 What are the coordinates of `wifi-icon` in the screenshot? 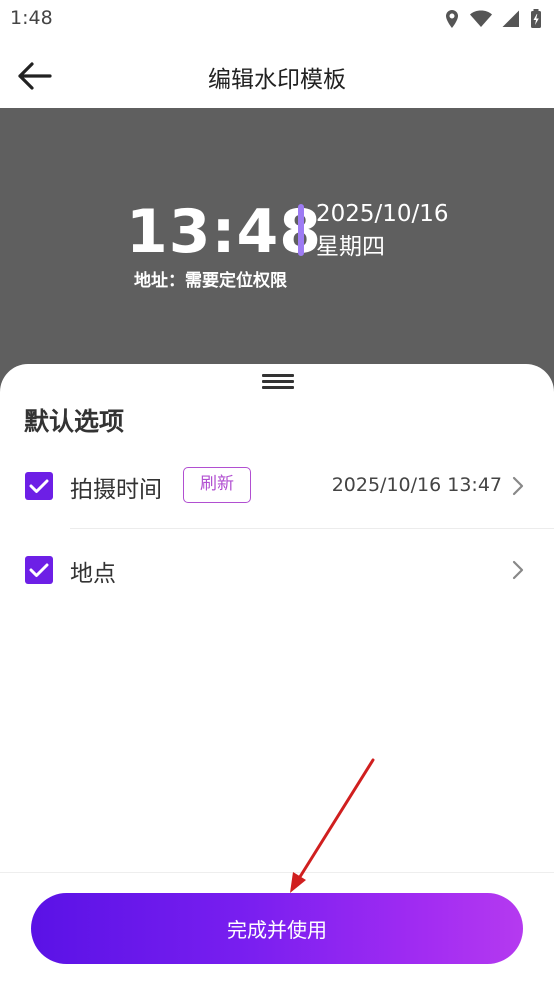 It's located at (481, 19).